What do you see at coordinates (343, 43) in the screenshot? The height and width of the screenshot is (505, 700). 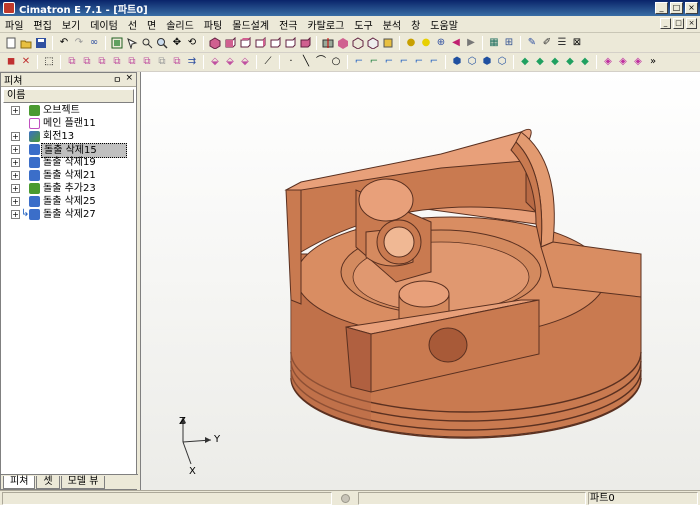 I see `render-shaded-icon` at bounding box center [343, 43].